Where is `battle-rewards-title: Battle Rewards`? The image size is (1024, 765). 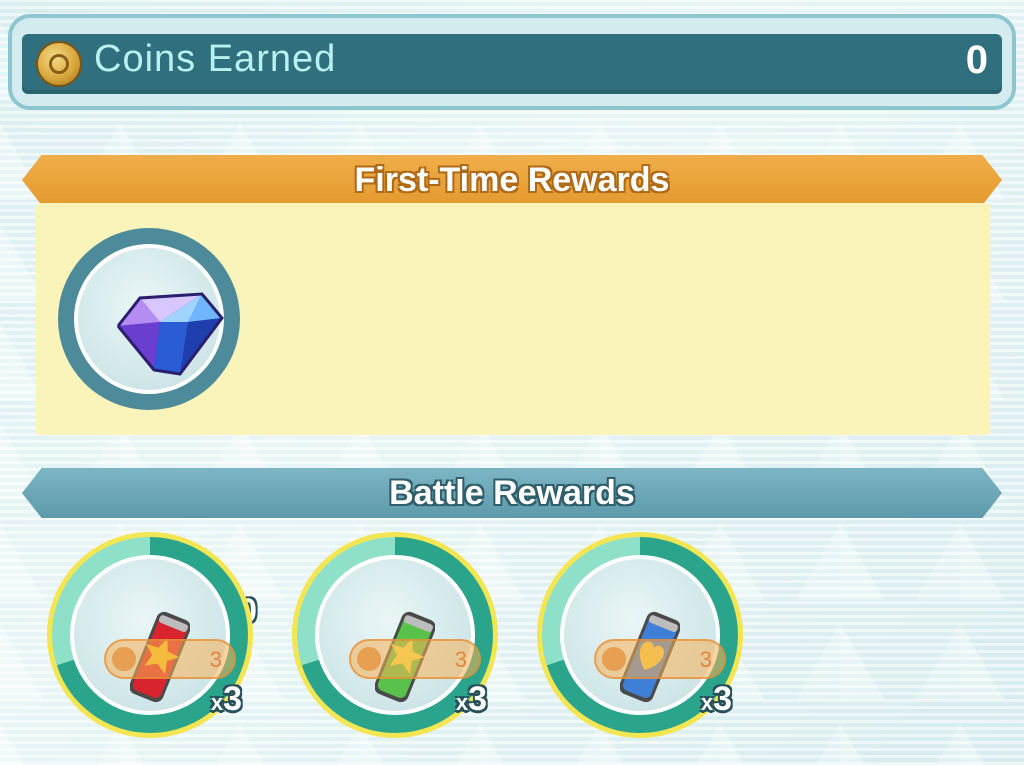
battle-rewards-title: Battle Rewards is located at coordinates (512, 493).